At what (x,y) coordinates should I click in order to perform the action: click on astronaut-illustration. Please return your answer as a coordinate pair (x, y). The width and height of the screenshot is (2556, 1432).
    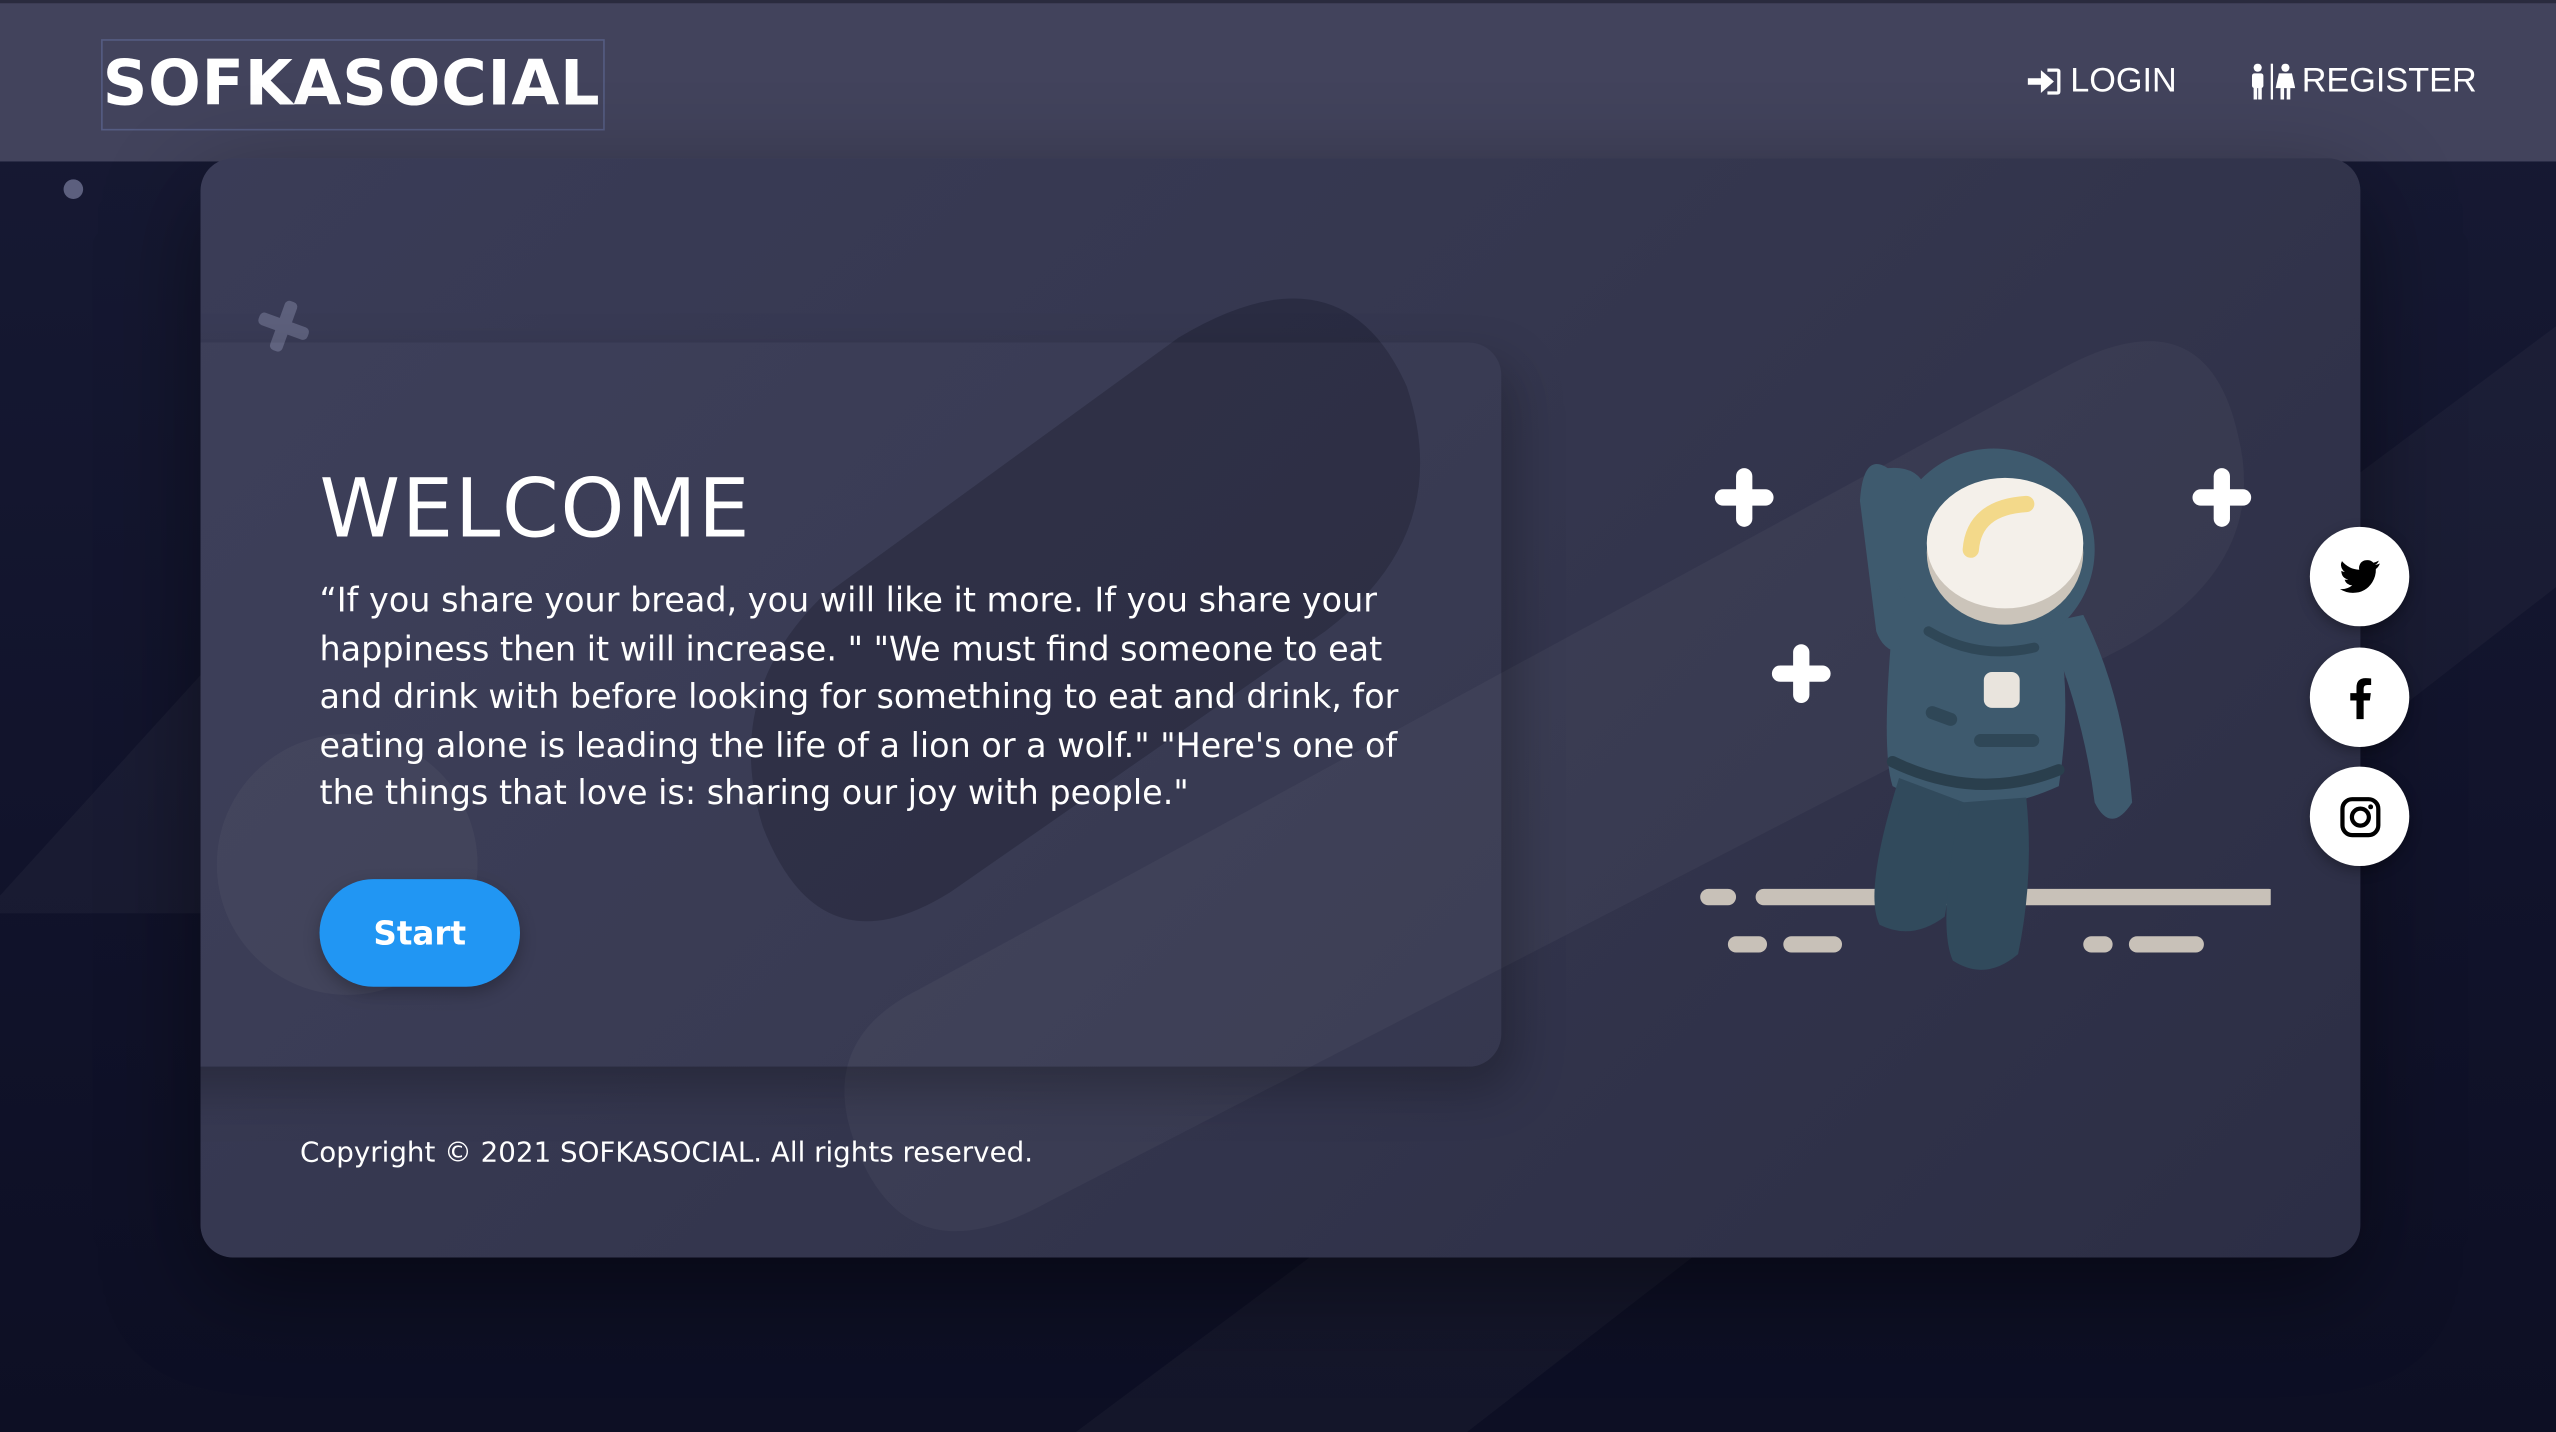
    Looking at the image, I should click on (1985, 709).